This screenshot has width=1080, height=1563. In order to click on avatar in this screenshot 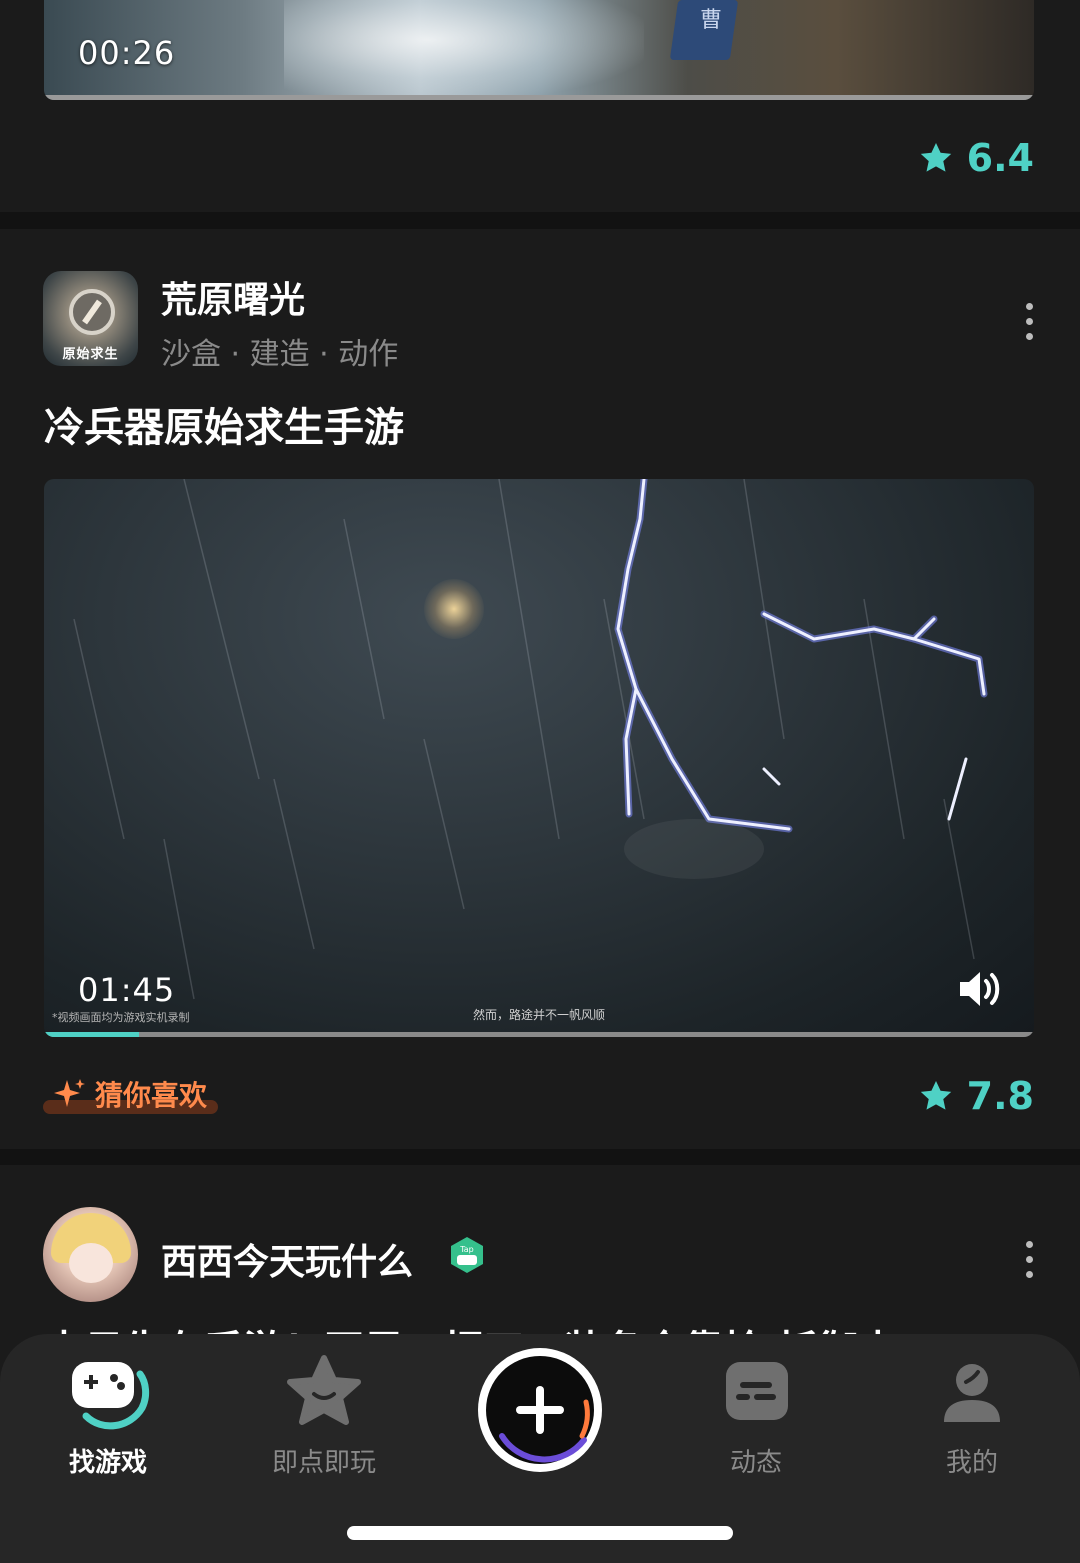, I will do `click(90, 1254)`.